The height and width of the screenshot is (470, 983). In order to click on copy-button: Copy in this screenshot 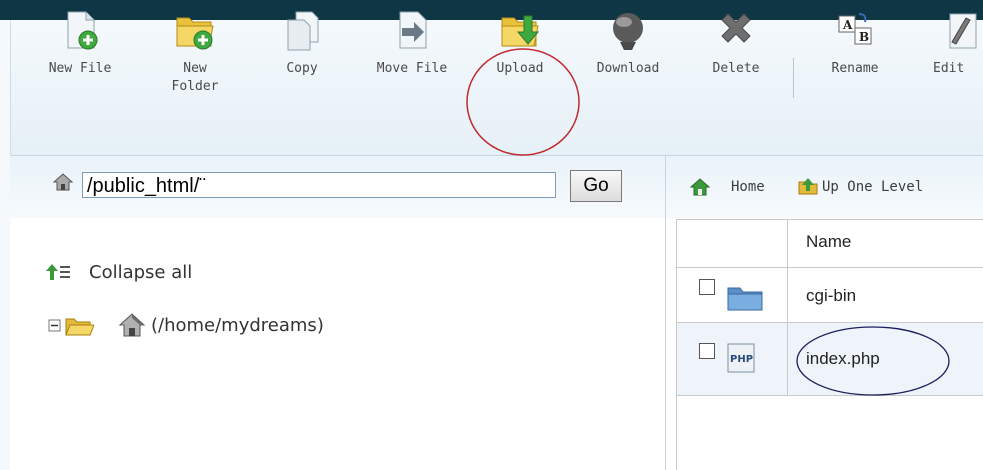, I will do `click(302, 43)`.